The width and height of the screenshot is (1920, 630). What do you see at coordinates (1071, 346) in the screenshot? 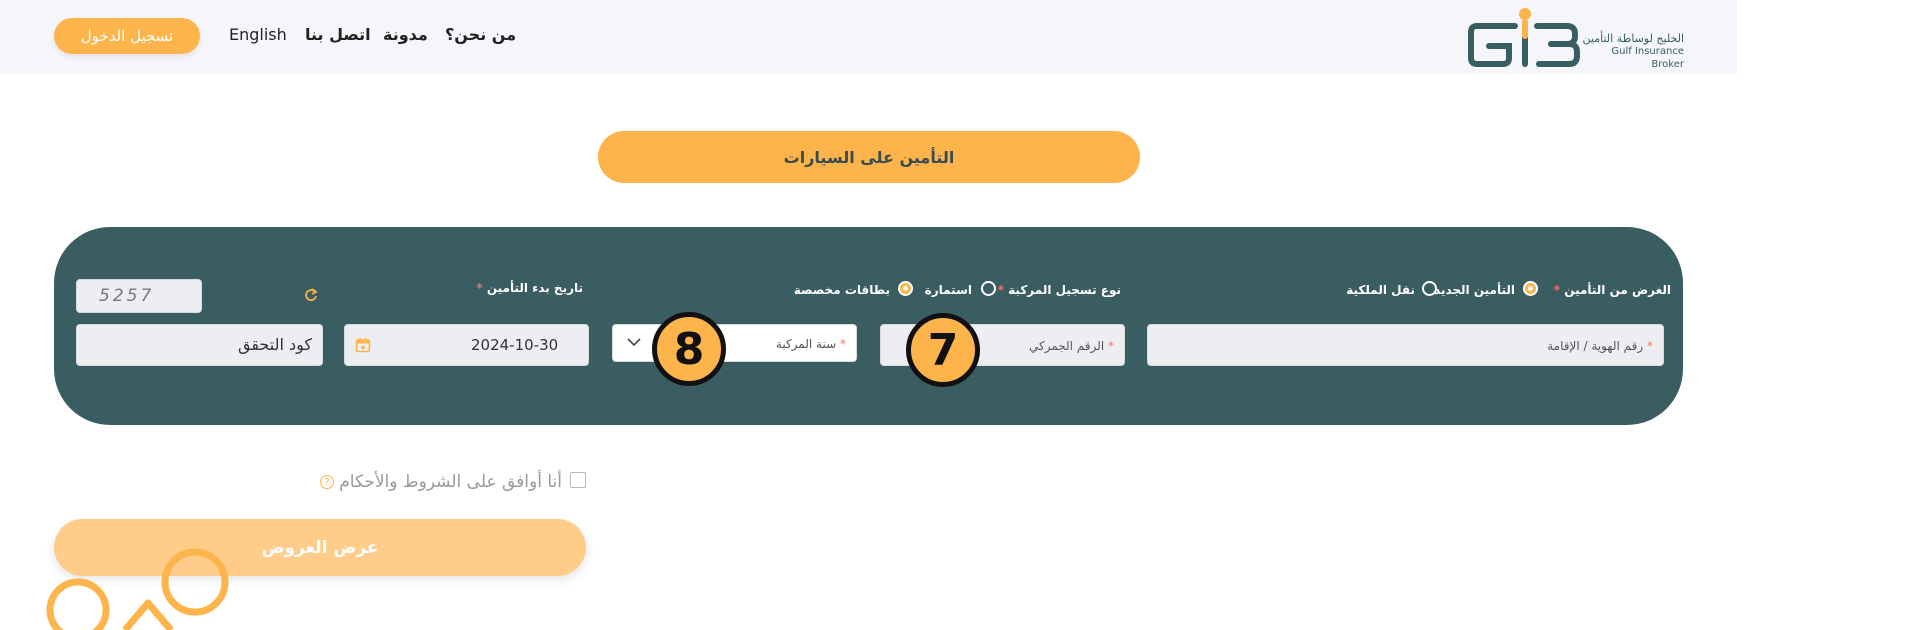
I see `customs-number-placeholder: * الرقم الجمركي` at bounding box center [1071, 346].